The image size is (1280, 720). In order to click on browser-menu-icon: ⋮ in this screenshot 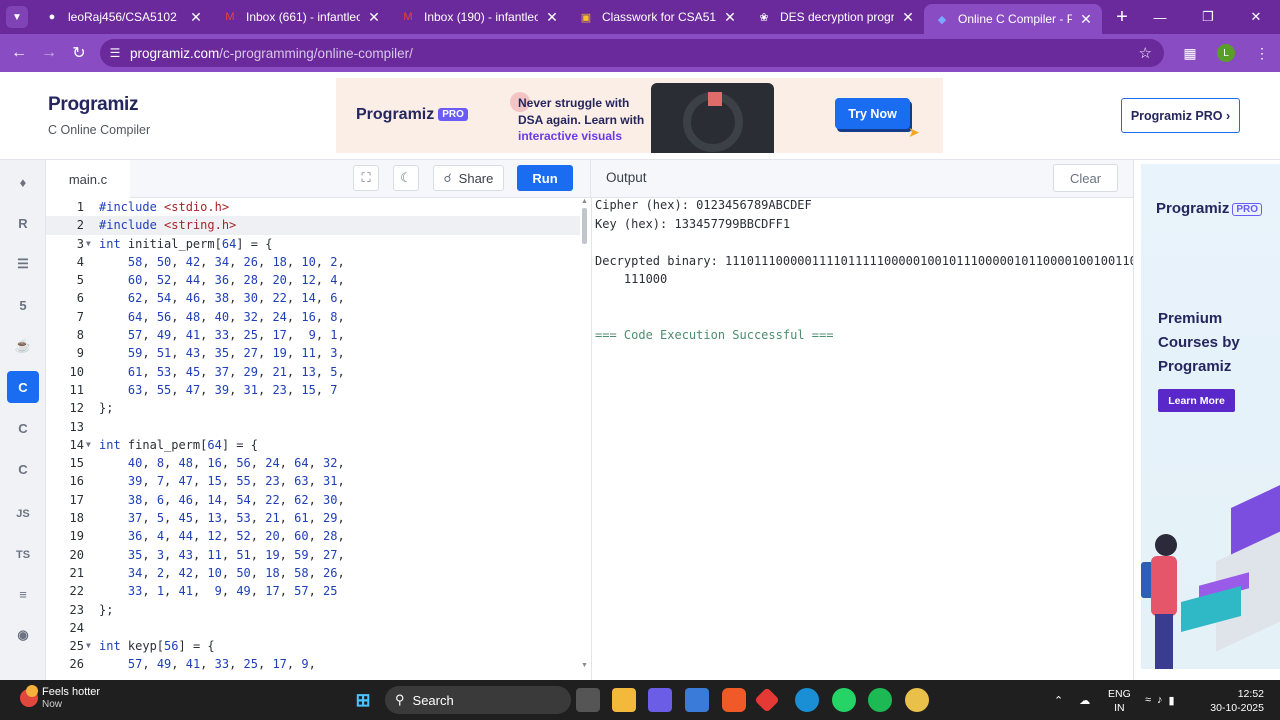, I will do `click(1262, 53)`.